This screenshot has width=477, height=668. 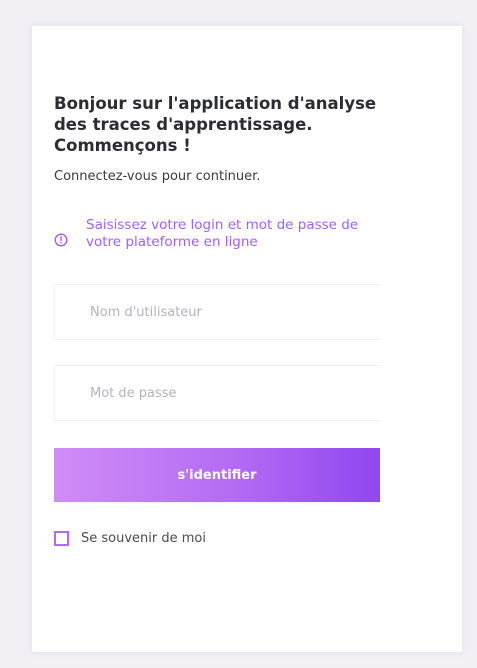 What do you see at coordinates (217, 475) in the screenshot?
I see `login-button: s'identifier` at bounding box center [217, 475].